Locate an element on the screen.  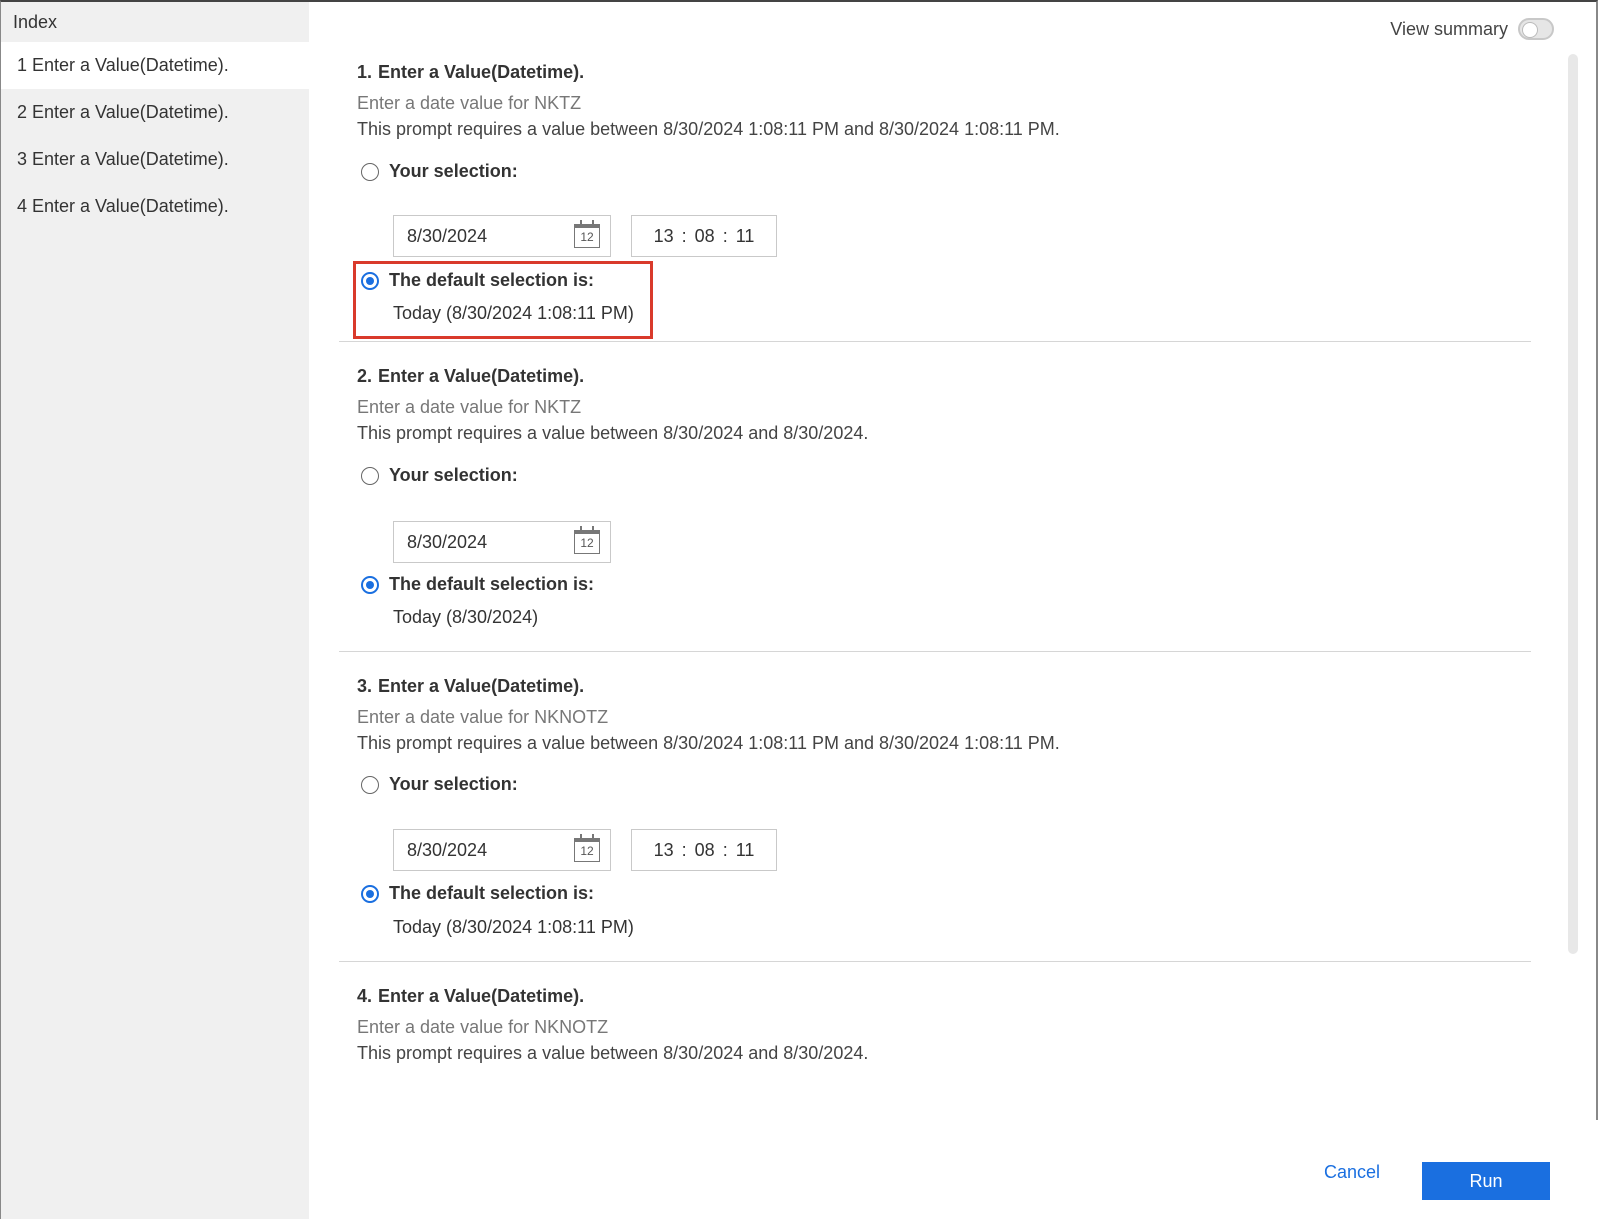
sidebar-item-2: 2 Enter a Value(Datetime). is located at coordinates (155, 112).